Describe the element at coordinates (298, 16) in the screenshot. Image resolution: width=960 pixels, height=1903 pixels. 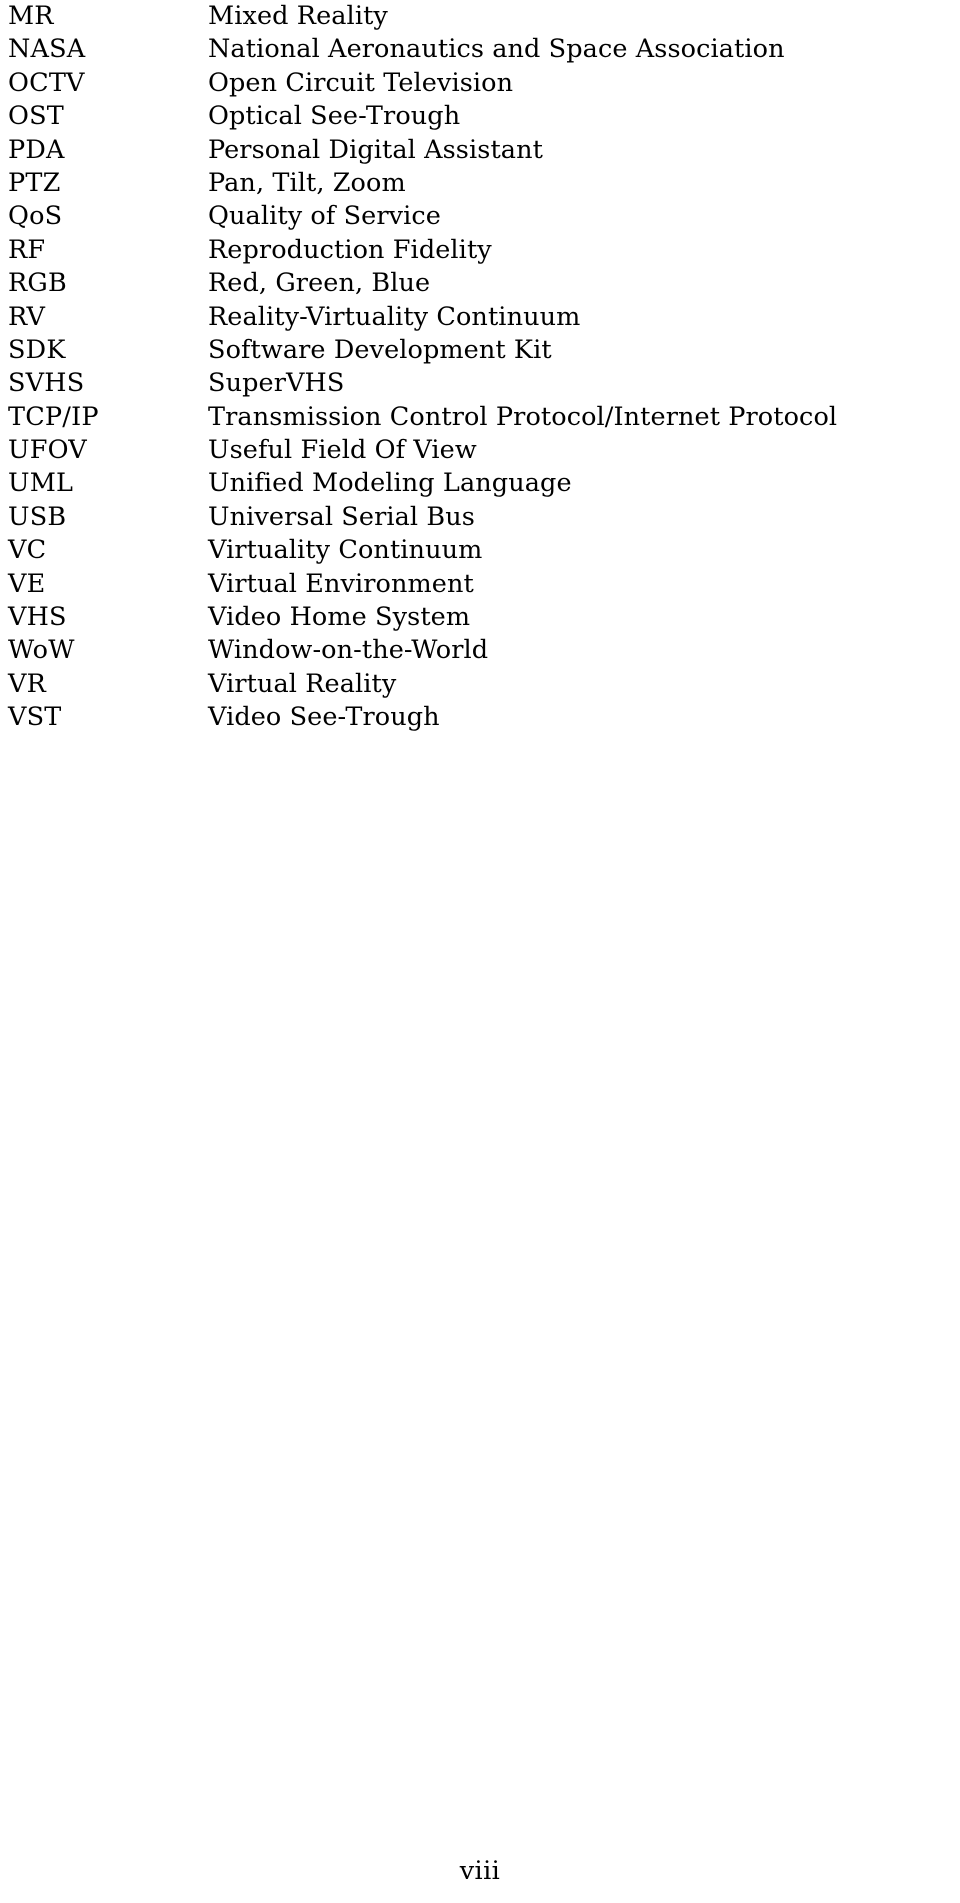
I see `abbreviation-definition: Mixed Reality` at that location.